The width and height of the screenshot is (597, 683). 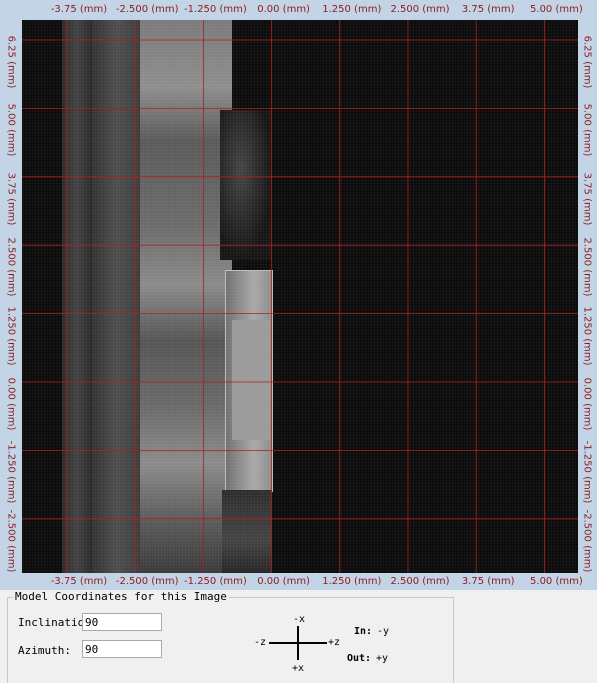 What do you see at coordinates (11, 336) in the screenshot?
I see `left-tick-label: 1.250 (mm)` at bounding box center [11, 336].